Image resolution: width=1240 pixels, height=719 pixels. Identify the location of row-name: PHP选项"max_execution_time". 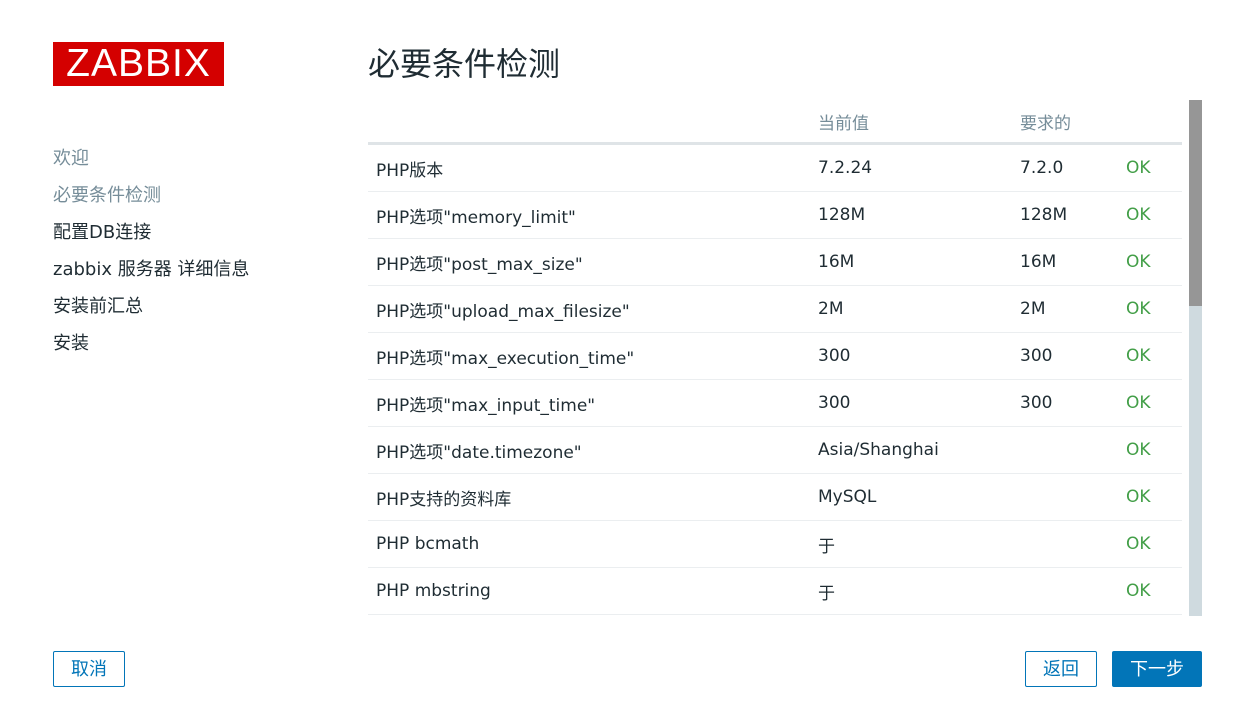
(593, 356).